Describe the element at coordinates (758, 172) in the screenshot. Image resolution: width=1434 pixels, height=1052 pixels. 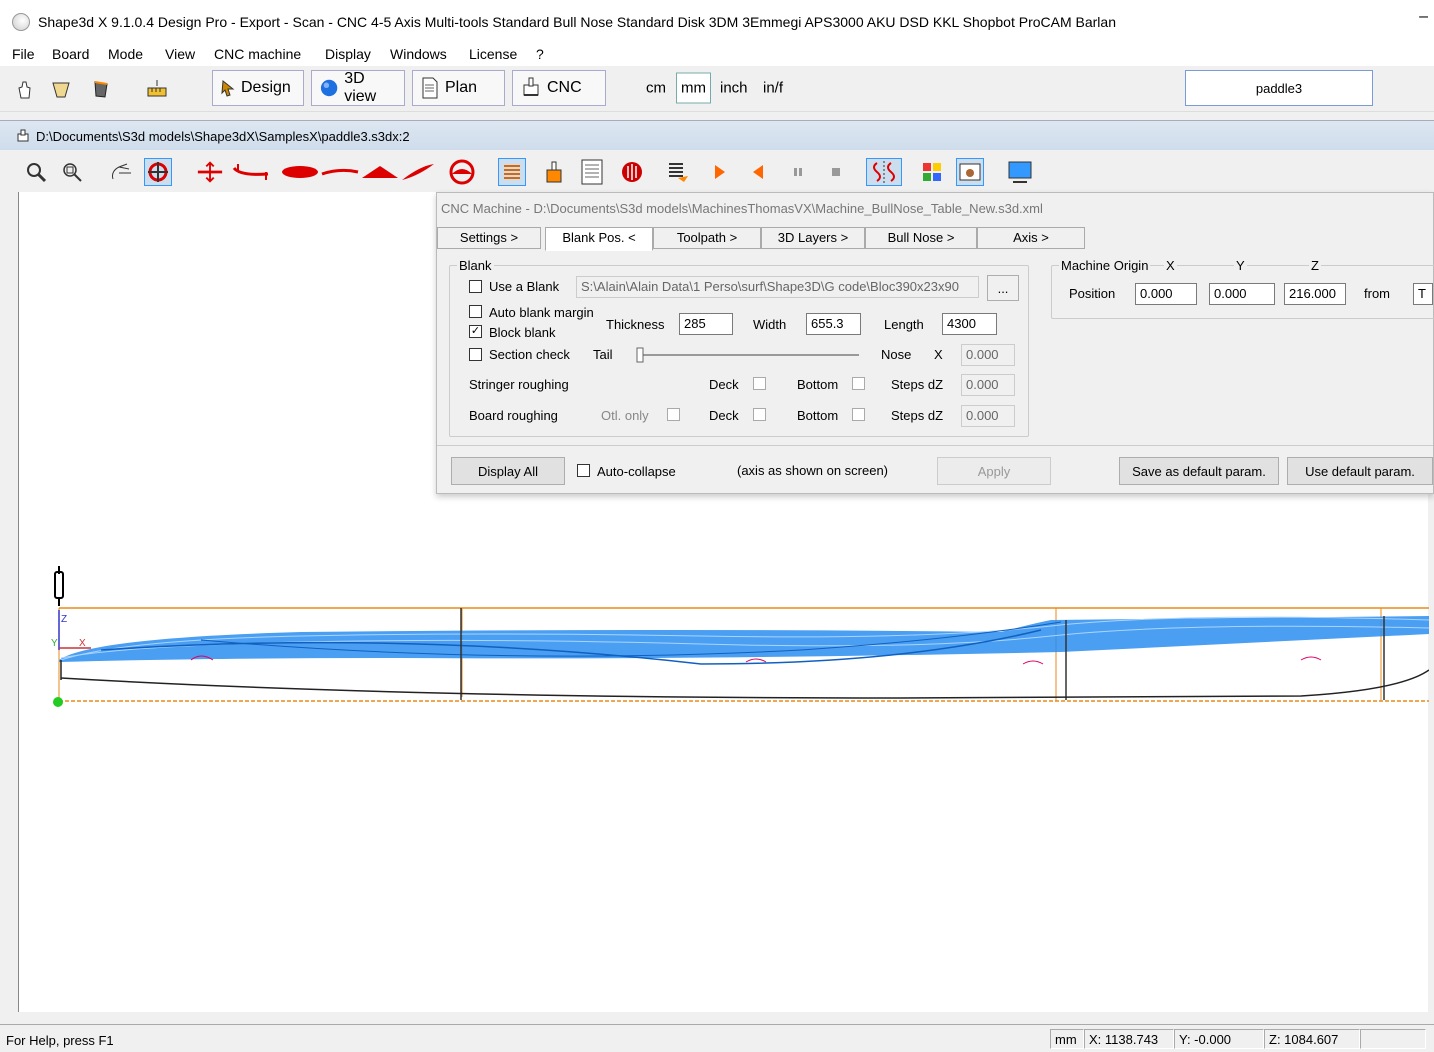
I see `back-icon` at that location.